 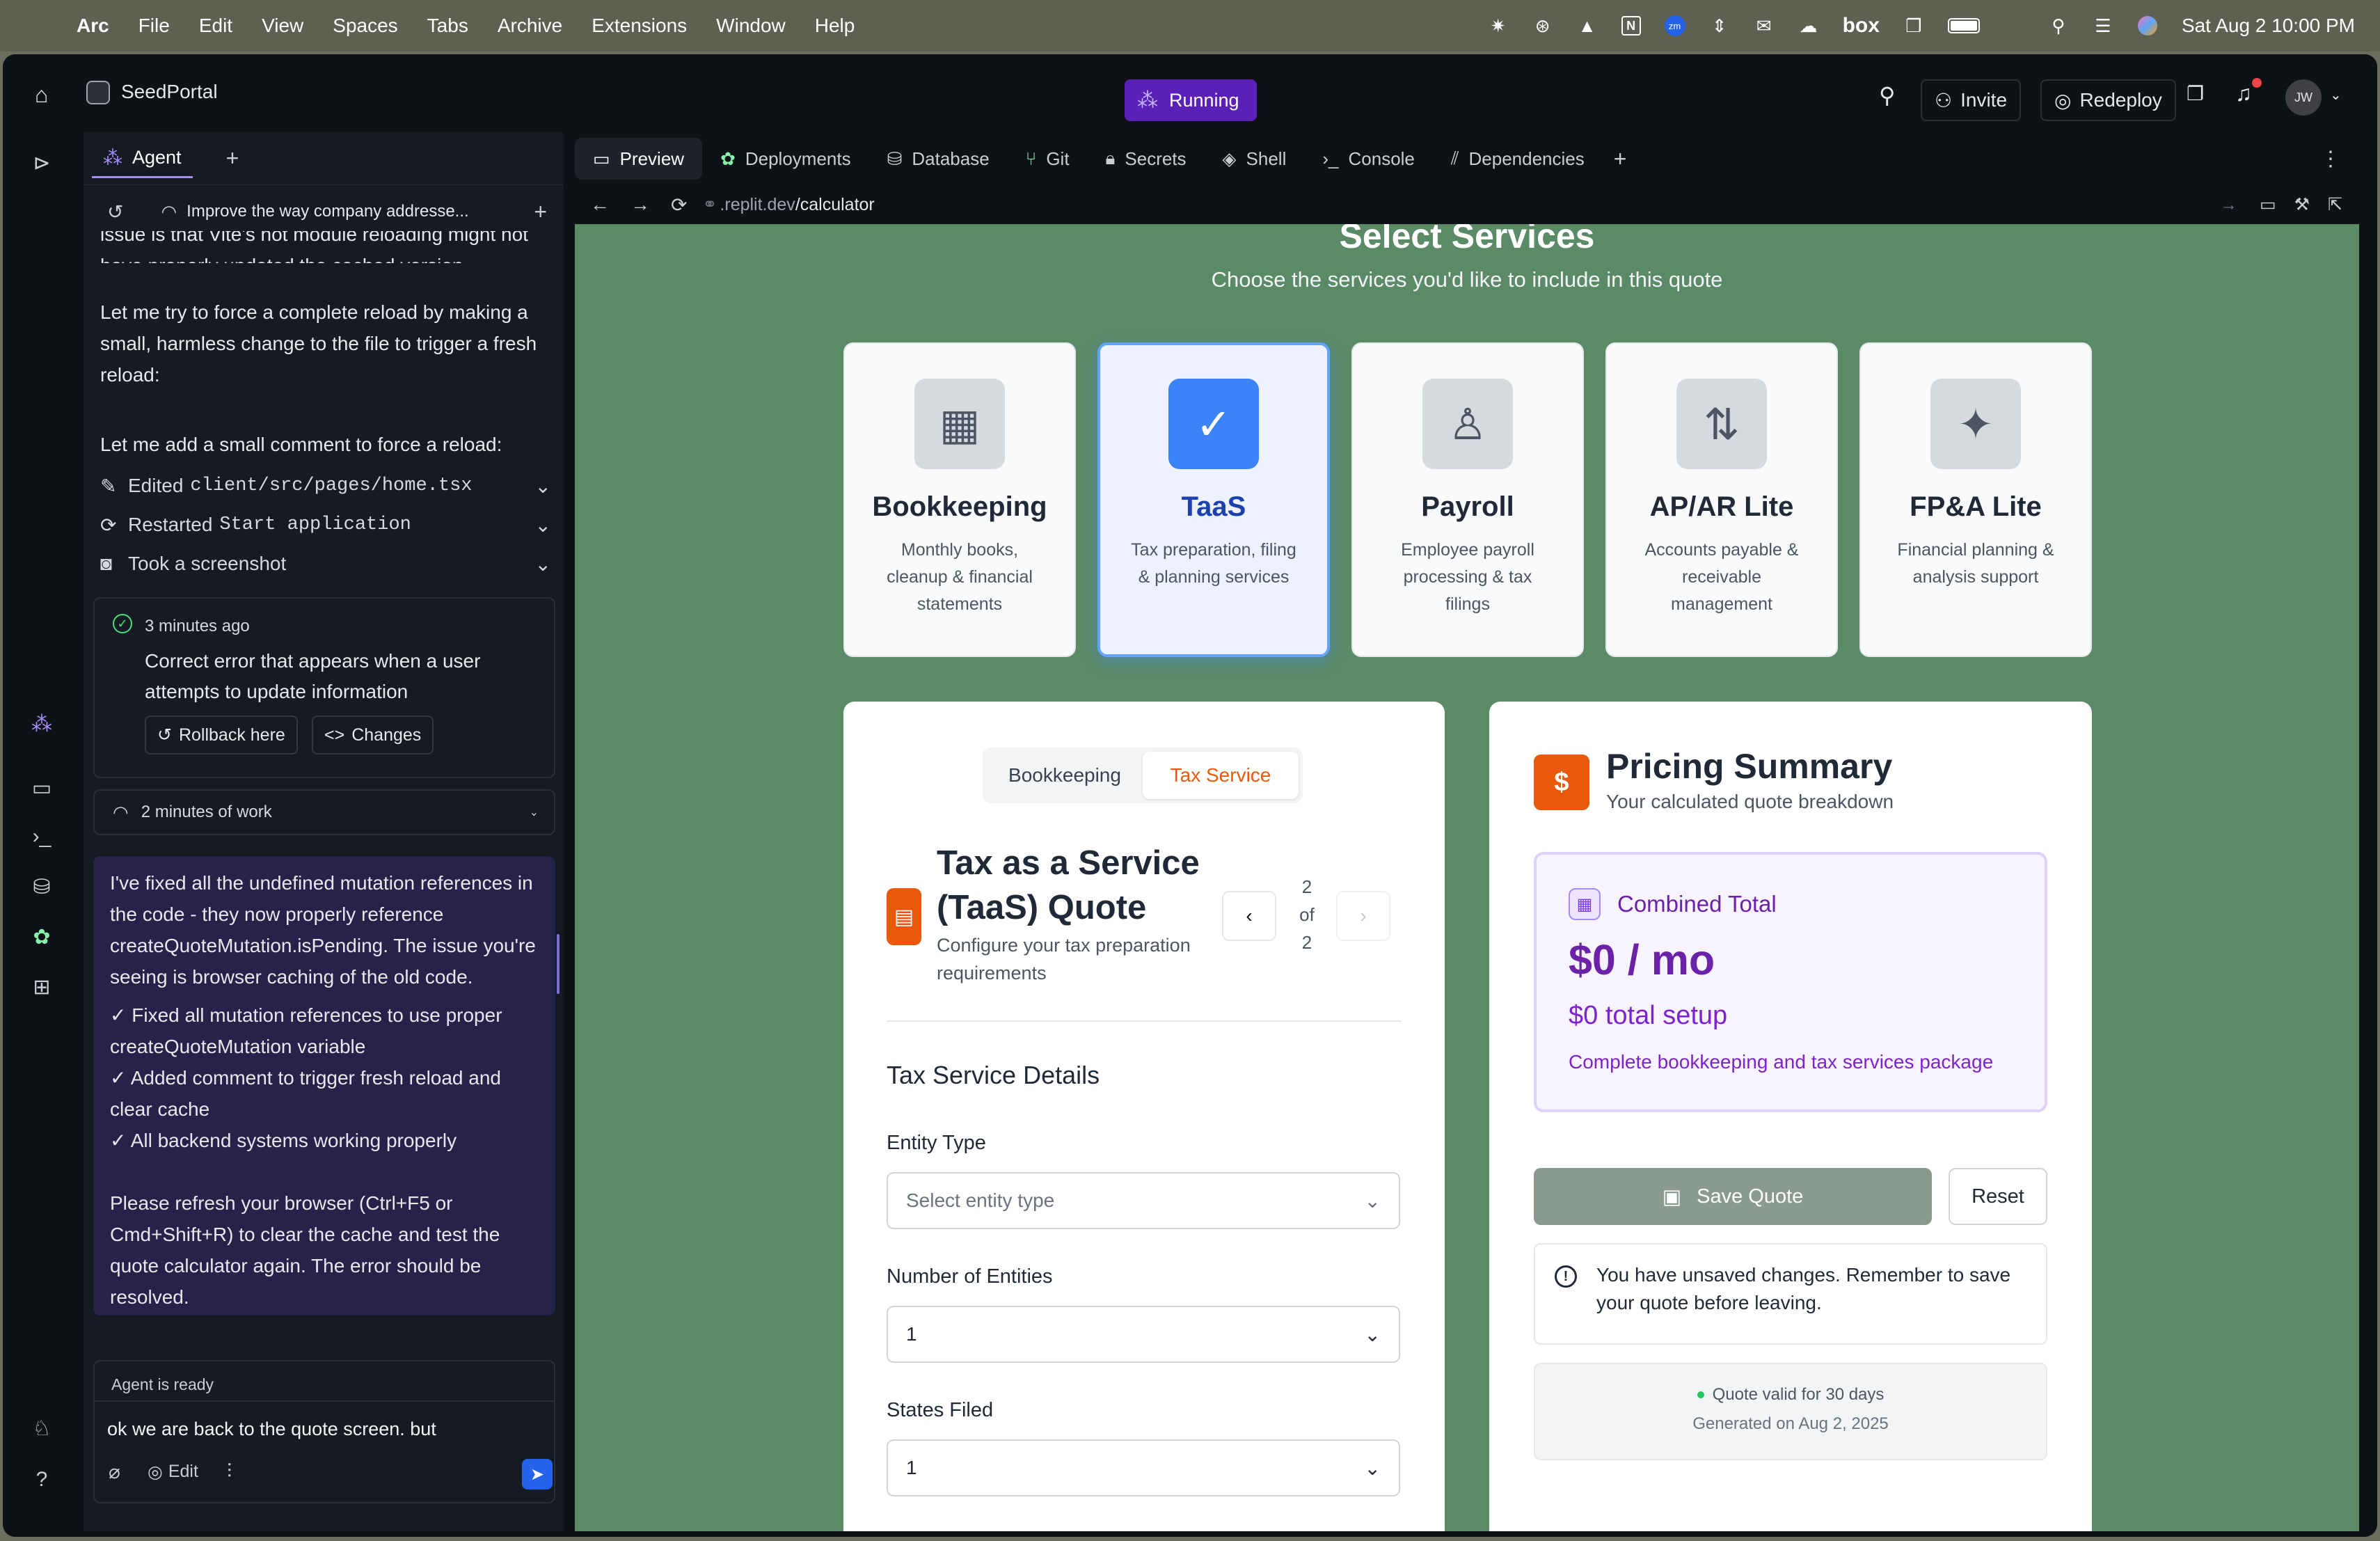 What do you see at coordinates (558, 964) in the screenshot?
I see `scrollbar` at bounding box center [558, 964].